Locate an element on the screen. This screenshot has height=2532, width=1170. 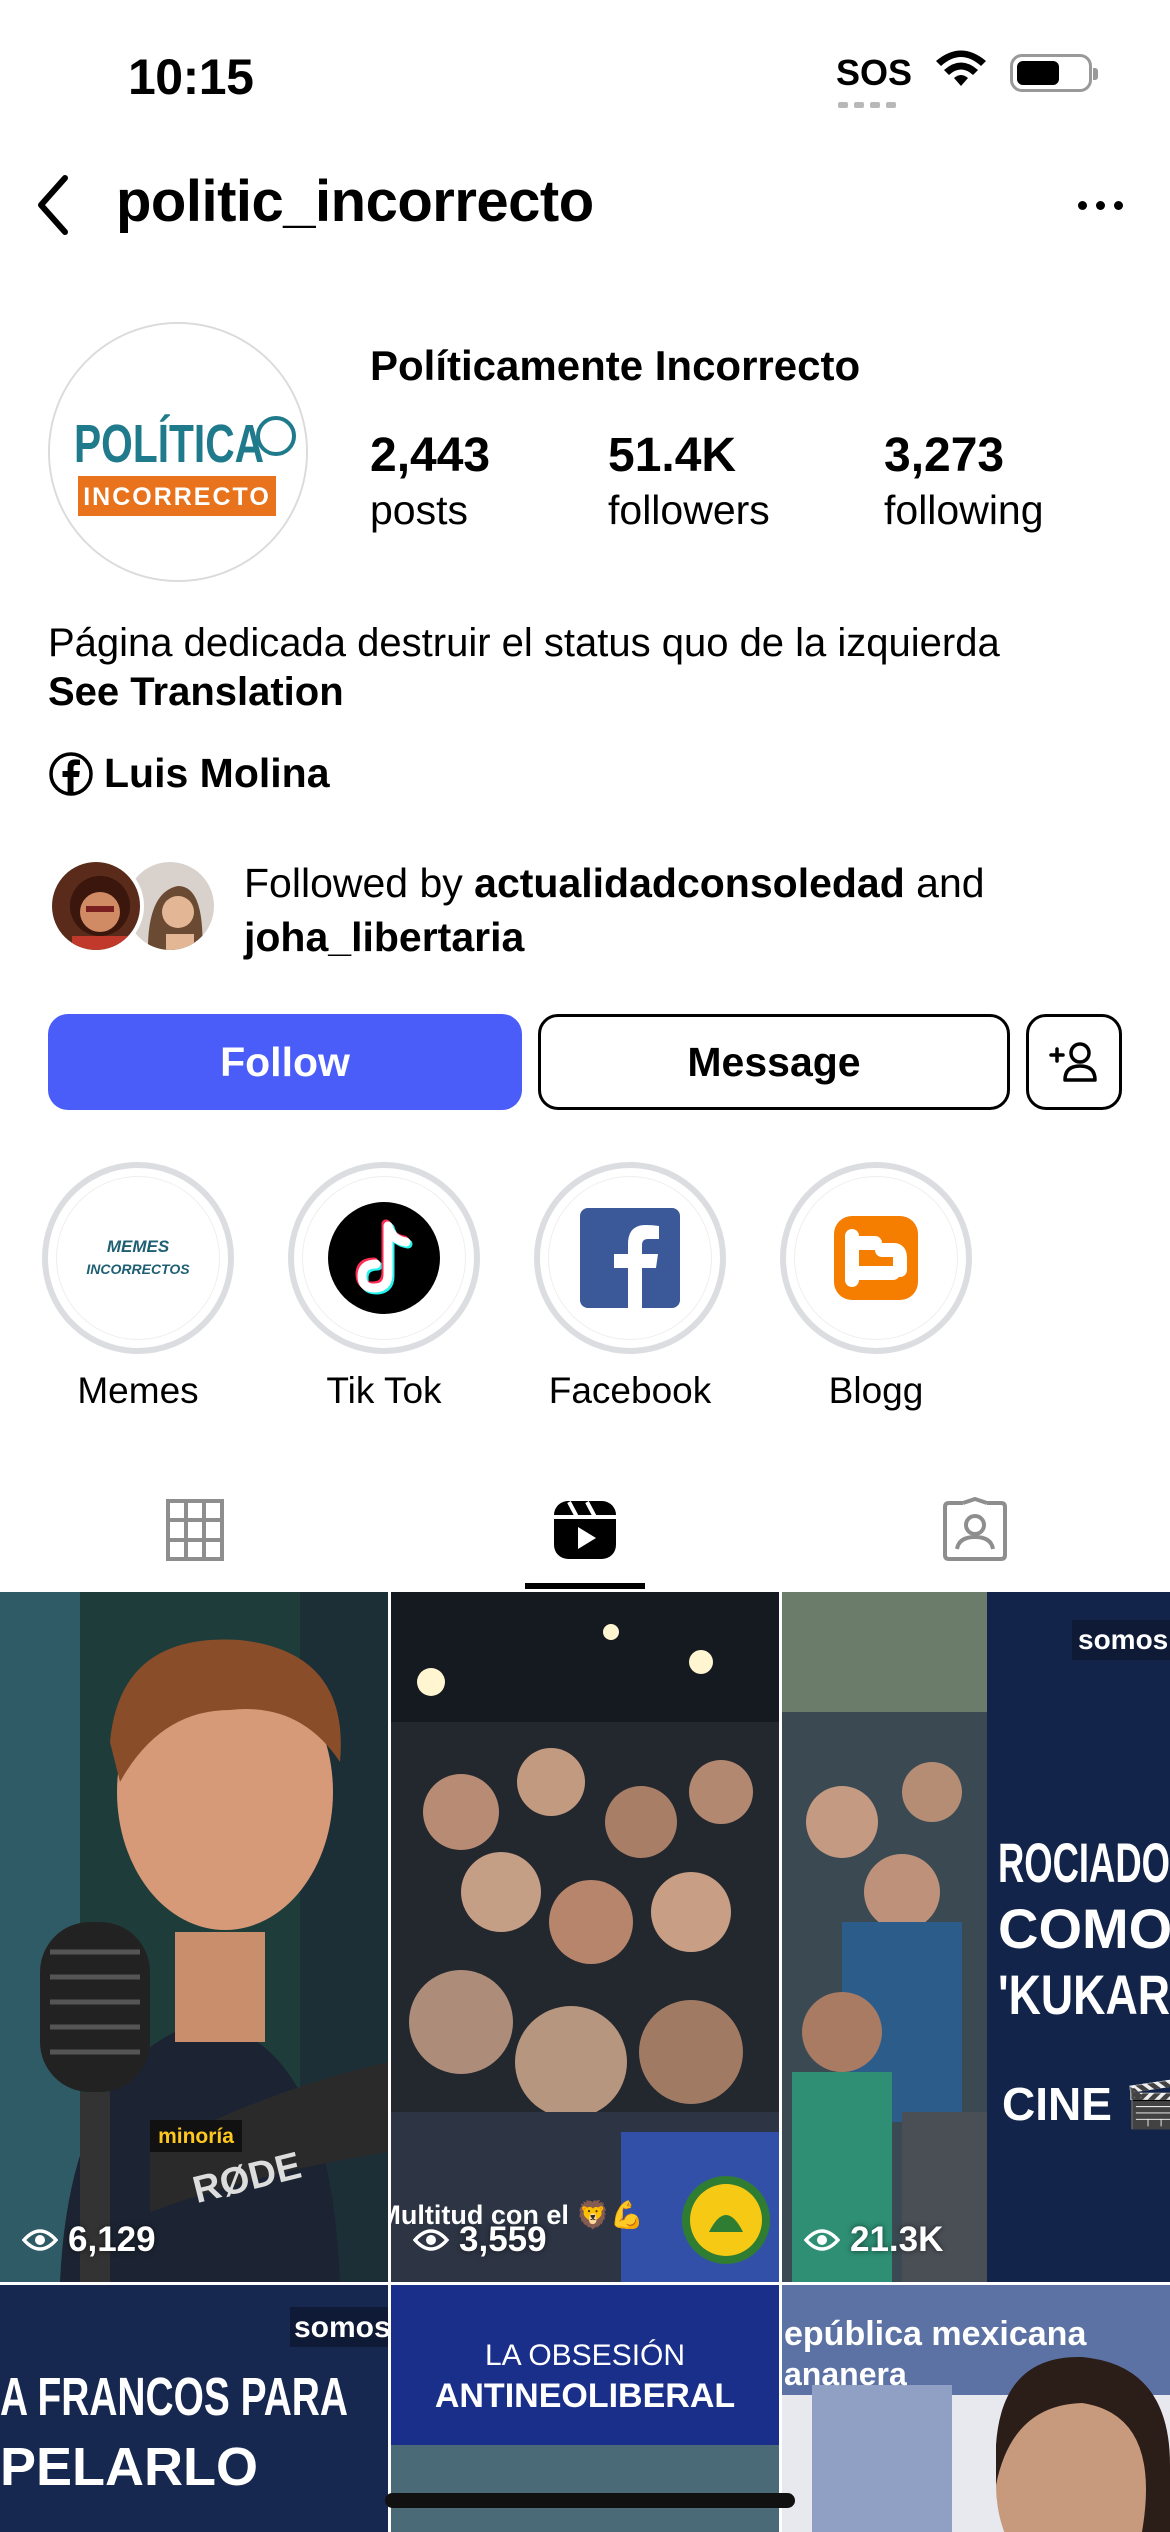
posts-count: 2,443 is located at coordinates (430, 455).